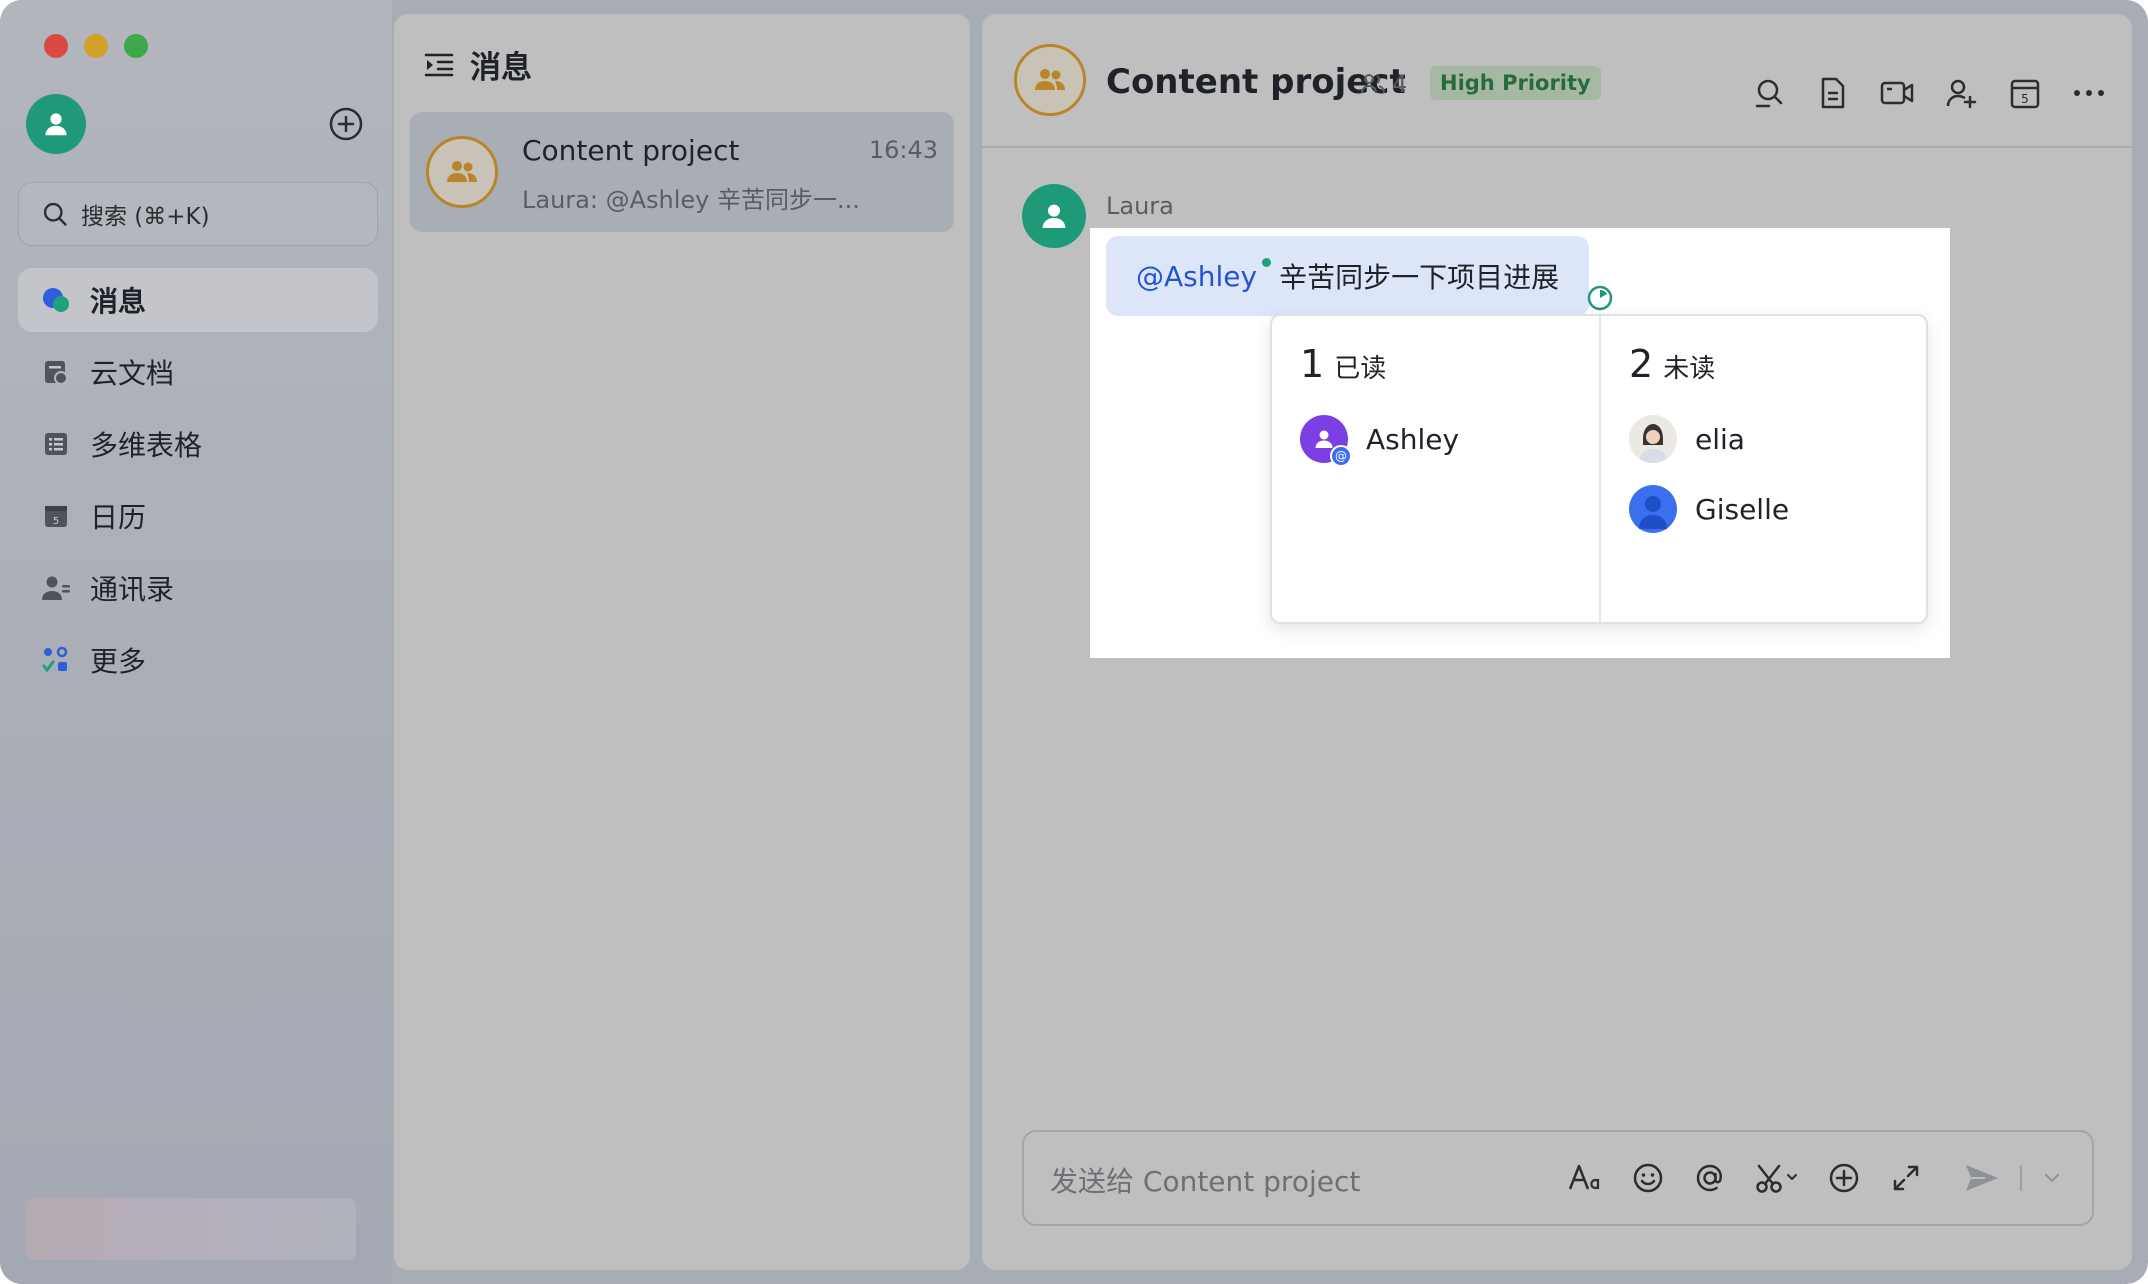 This screenshot has height=1284, width=2148. What do you see at coordinates (346, 124) in the screenshot?
I see `add-circle-icon` at bounding box center [346, 124].